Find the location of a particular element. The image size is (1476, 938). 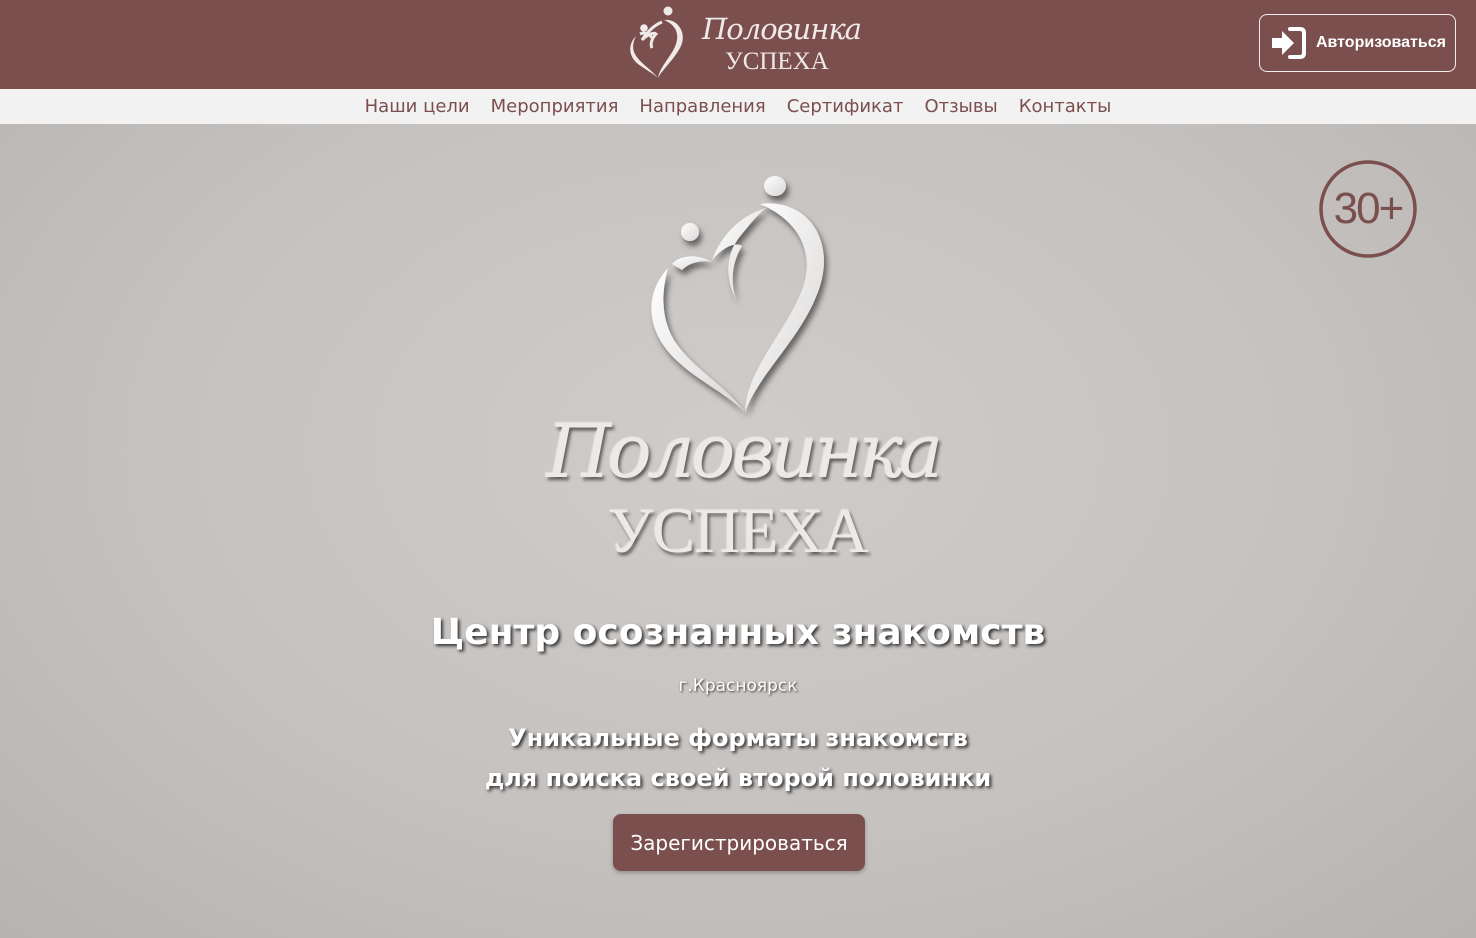

hero-title: Центр осознанных знакомств is located at coordinates (738, 632).